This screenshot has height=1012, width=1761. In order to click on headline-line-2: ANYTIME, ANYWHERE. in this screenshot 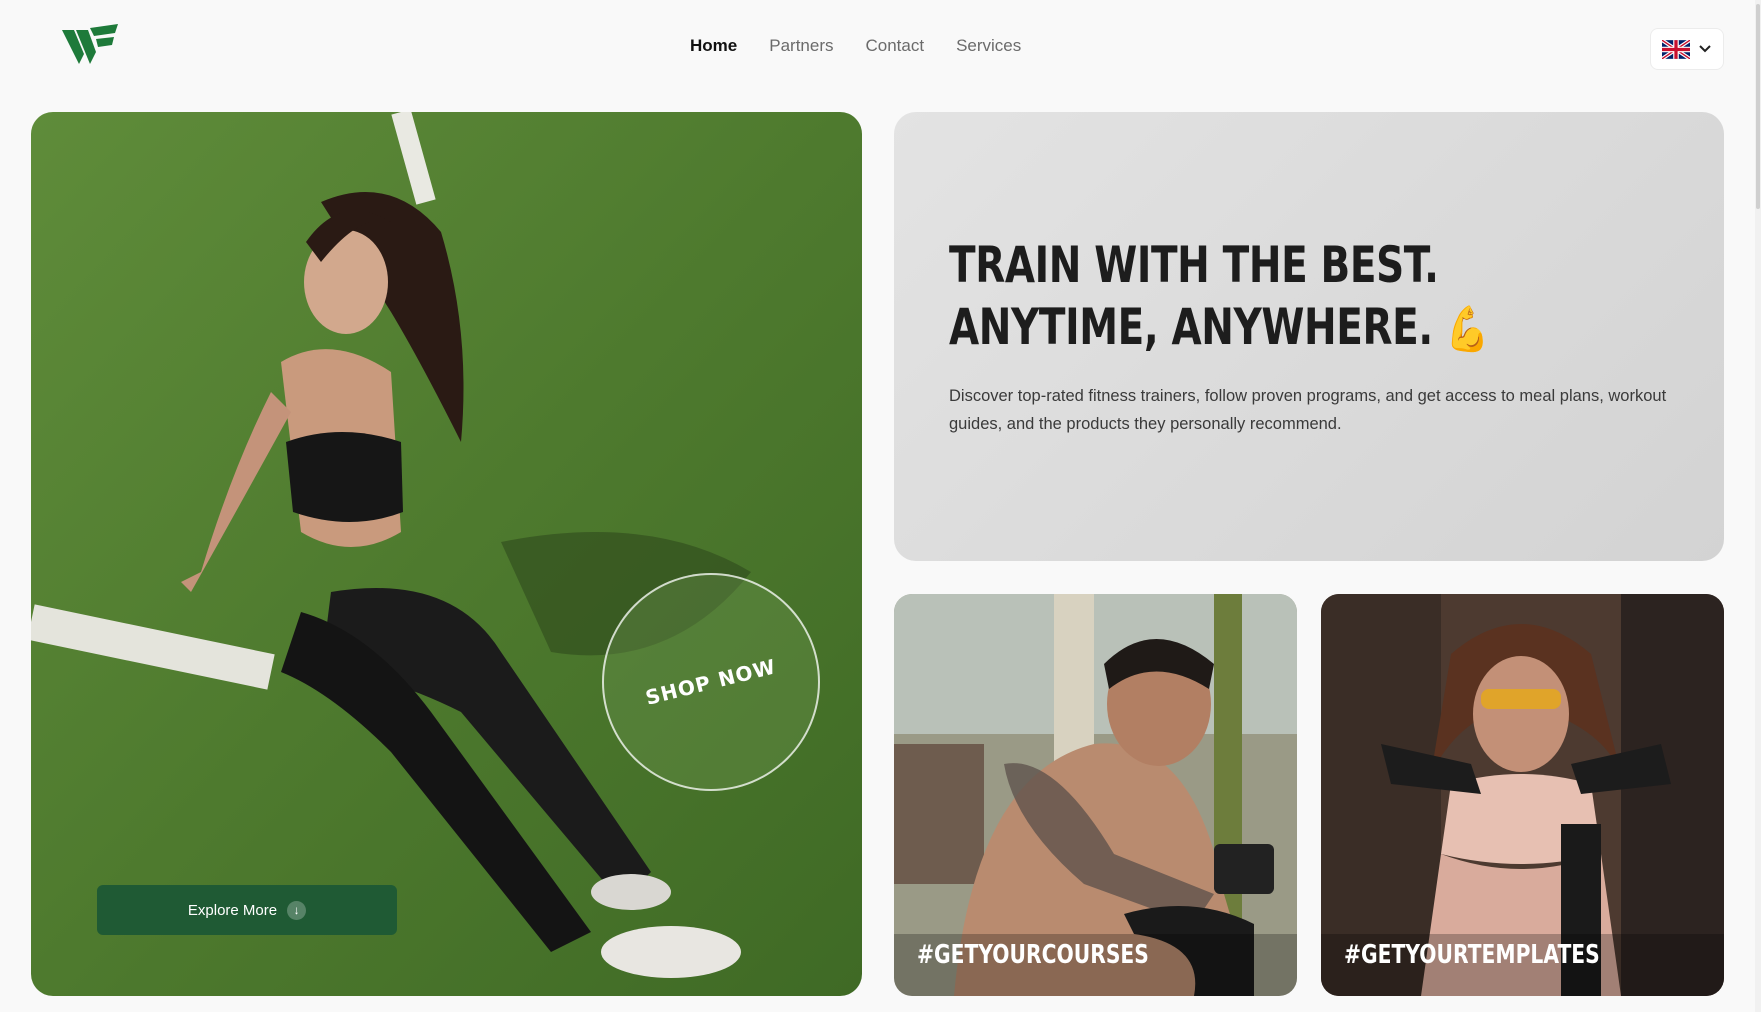, I will do `click(1191, 327)`.